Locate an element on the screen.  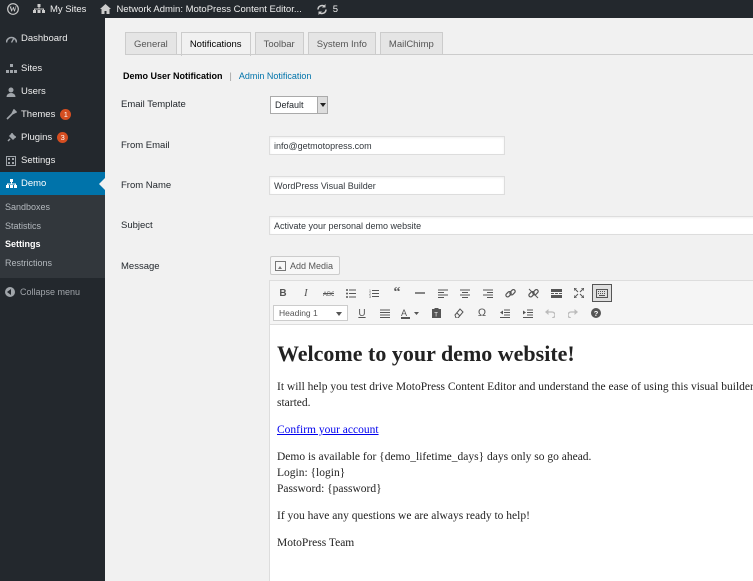
email-template-select: Default is located at coordinates (299, 105).